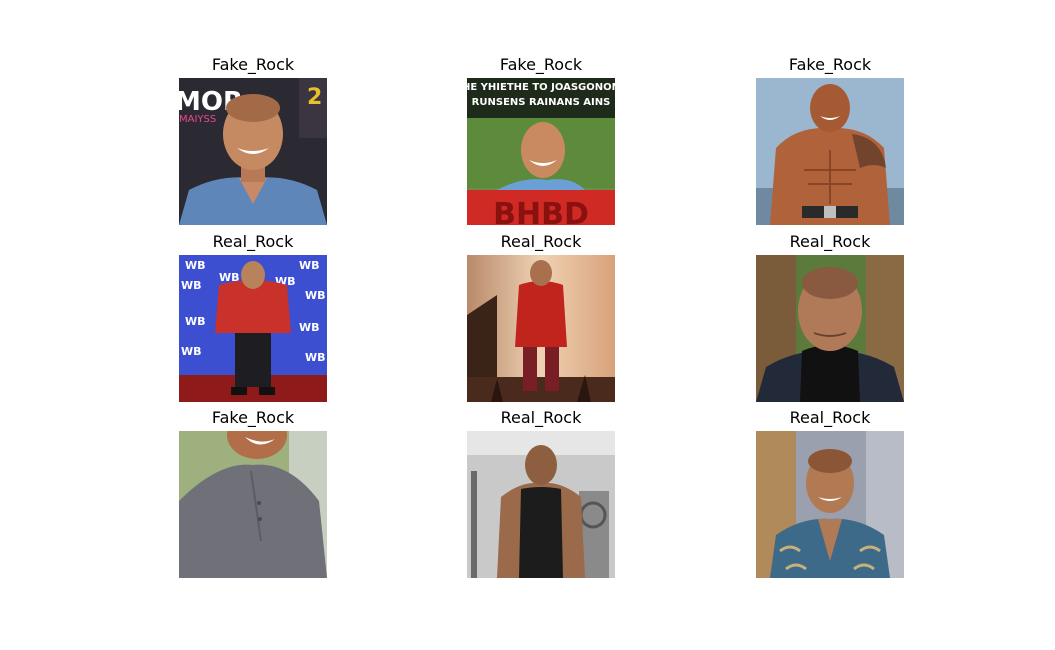 This screenshot has width=1055, height=650. Describe the element at coordinates (253, 328) in the screenshot. I see `photo-wb-red-carpet: WB WB WB WB WB WB WB WB WB WB` at that location.